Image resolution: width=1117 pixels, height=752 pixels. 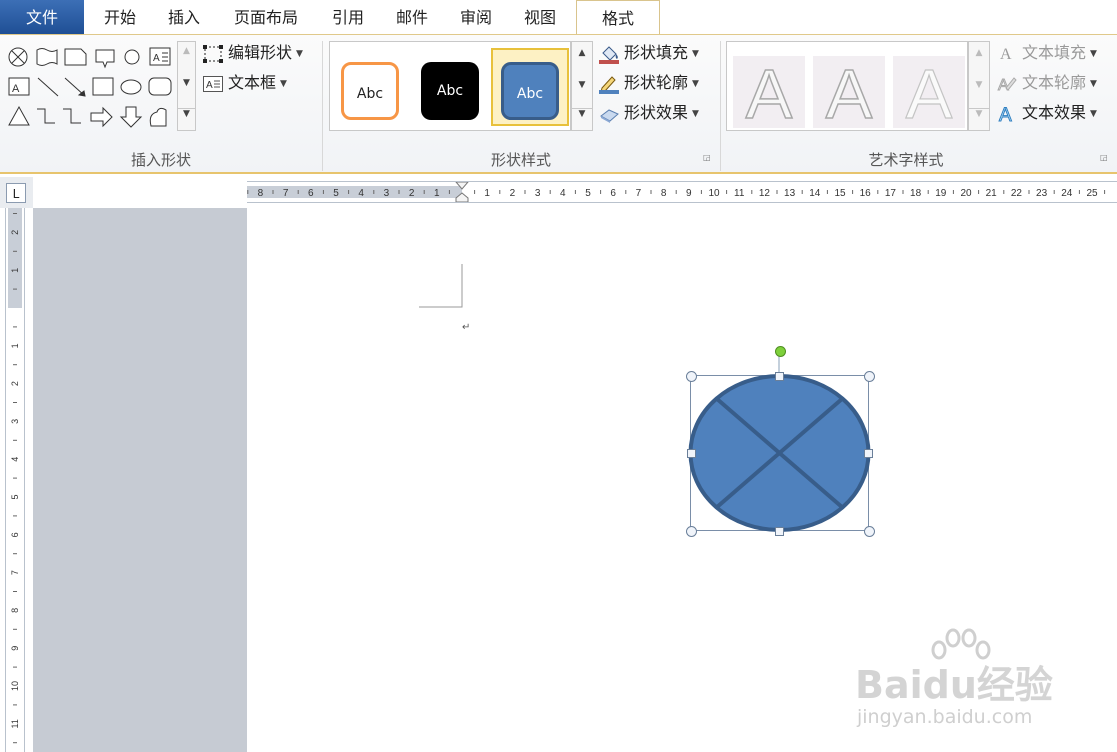 I want to click on tab-page-layout: 页面布局, so click(x=266, y=17).